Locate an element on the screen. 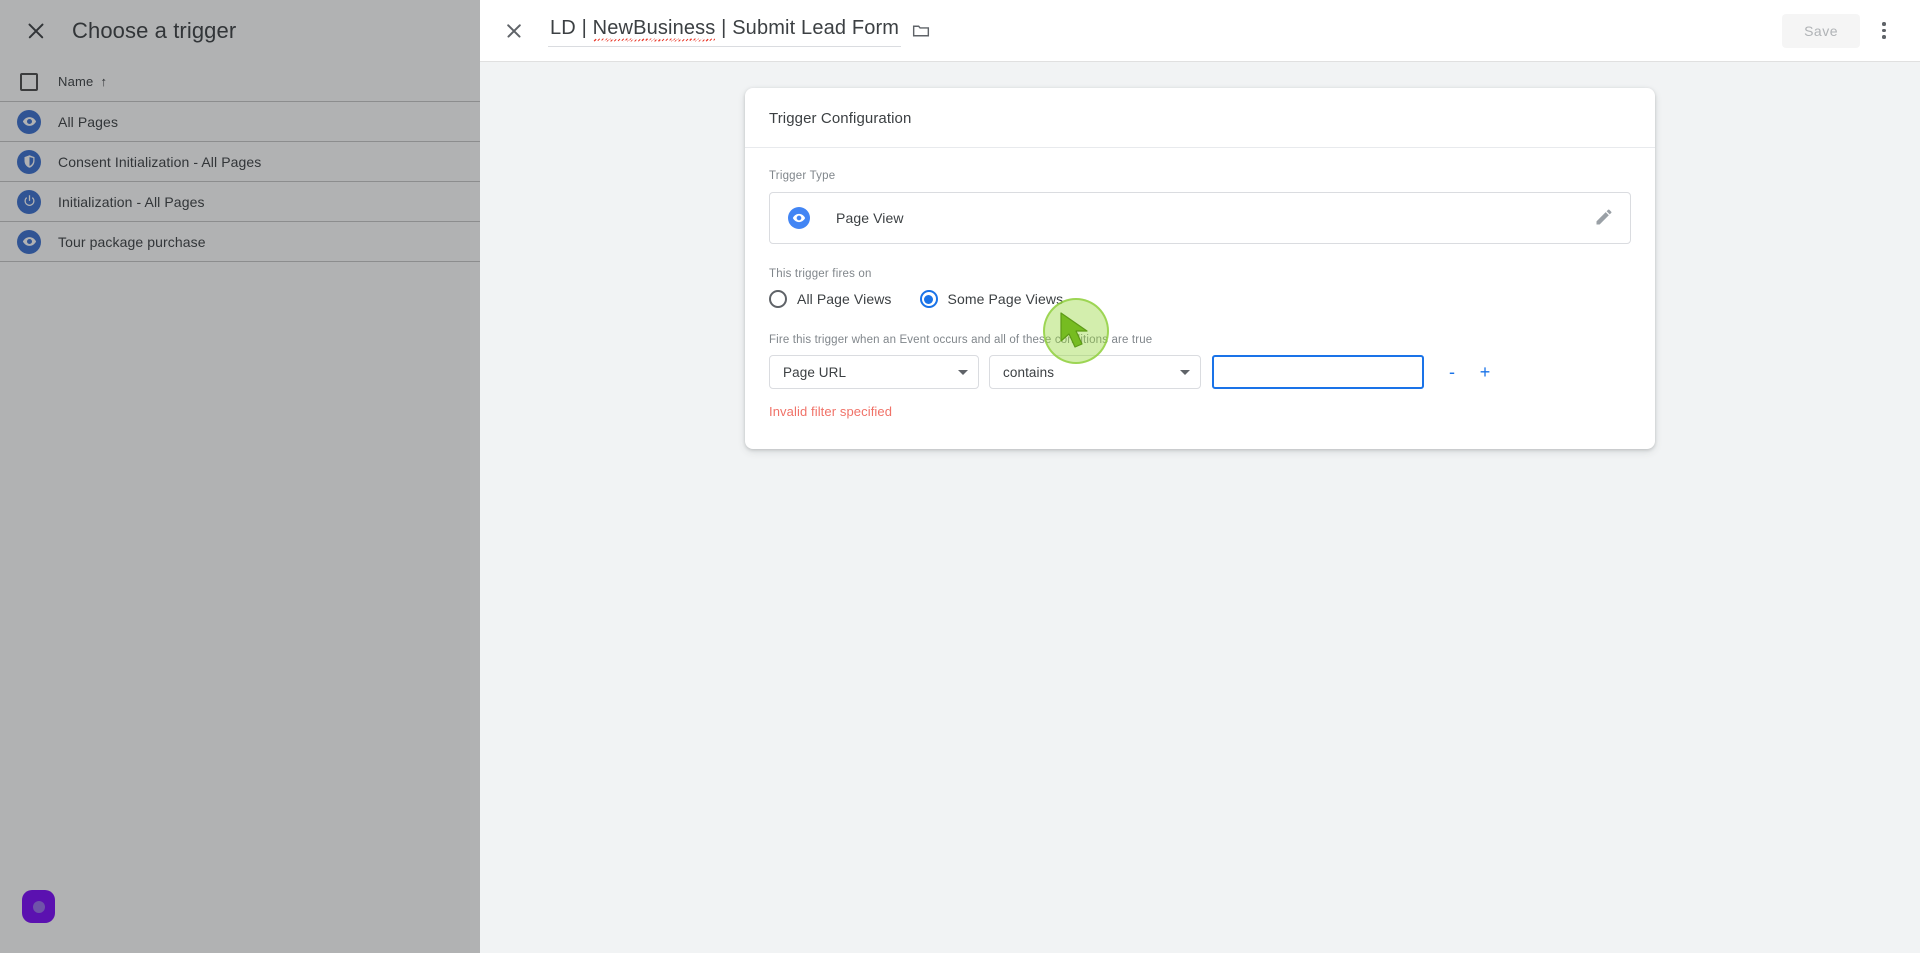 This screenshot has width=1920, height=953. title-part-misspelled: NewBusiness is located at coordinates (654, 27).